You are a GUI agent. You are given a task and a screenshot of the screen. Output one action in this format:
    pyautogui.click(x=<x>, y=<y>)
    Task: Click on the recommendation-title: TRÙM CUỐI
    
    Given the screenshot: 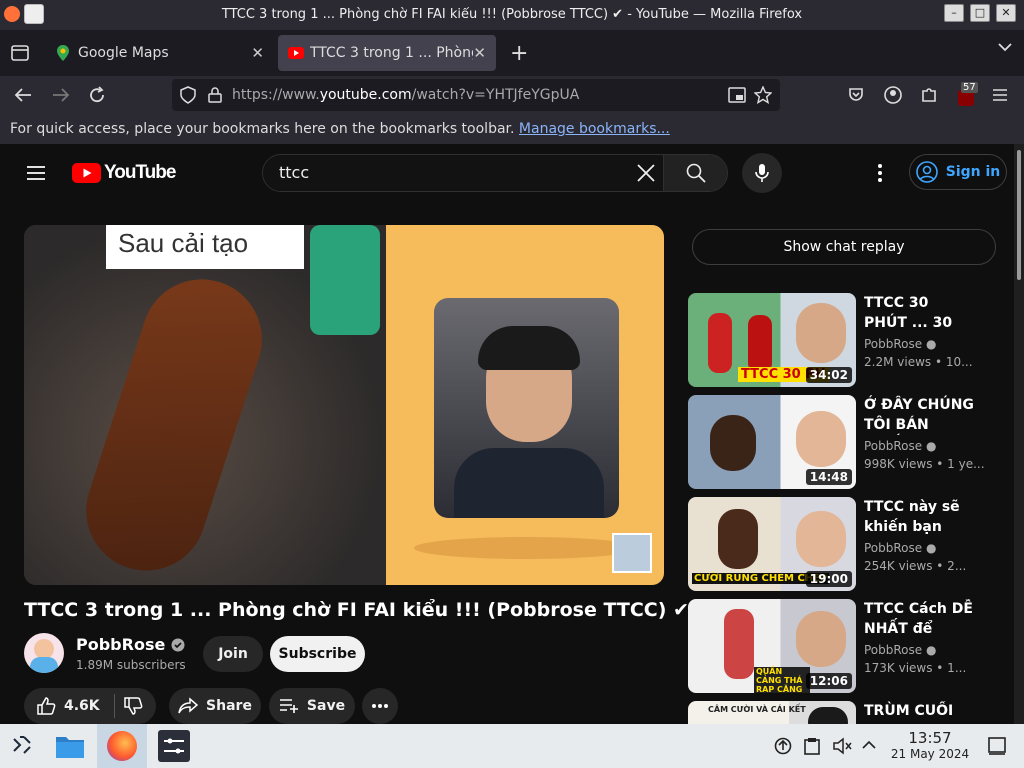 What is the action you would take?
    pyautogui.click(x=920, y=711)
    